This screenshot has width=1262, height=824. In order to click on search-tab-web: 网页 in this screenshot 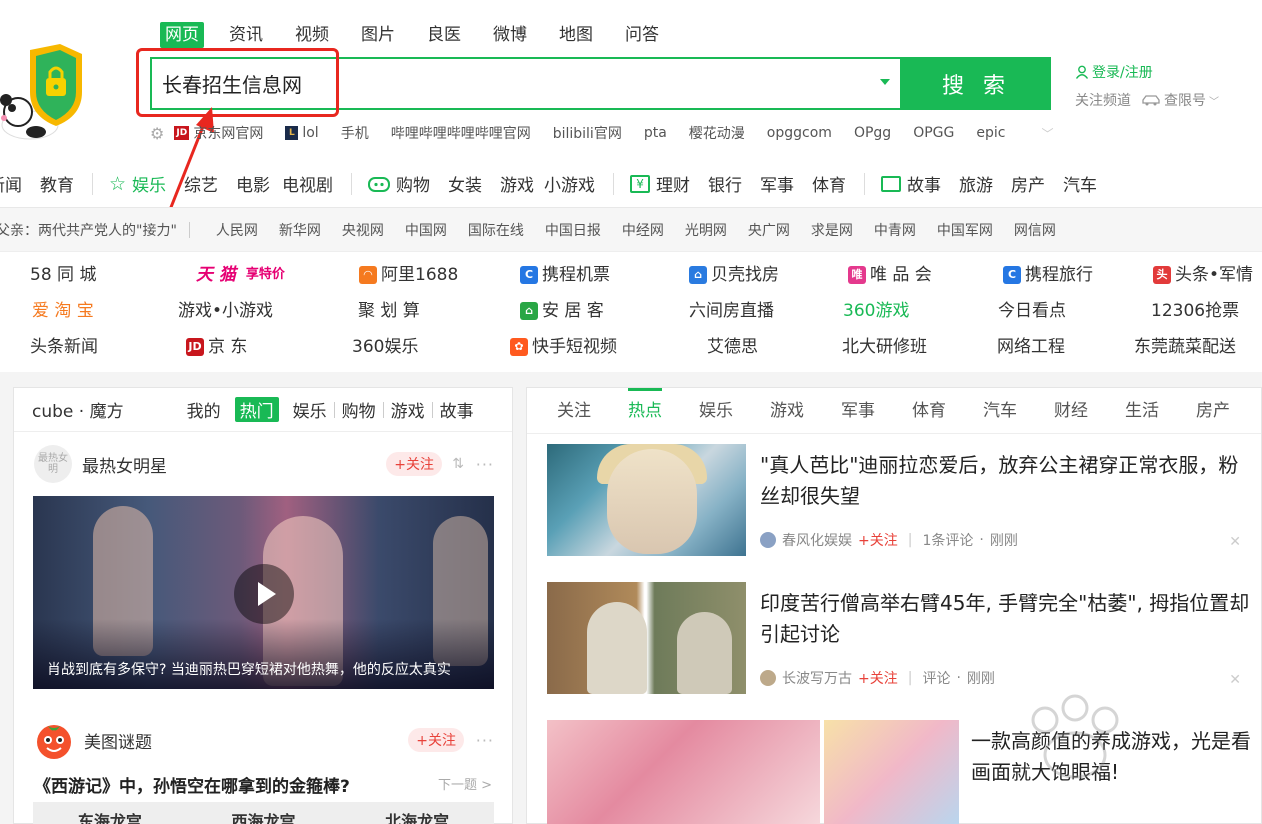, I will do `click(182, 35)`.